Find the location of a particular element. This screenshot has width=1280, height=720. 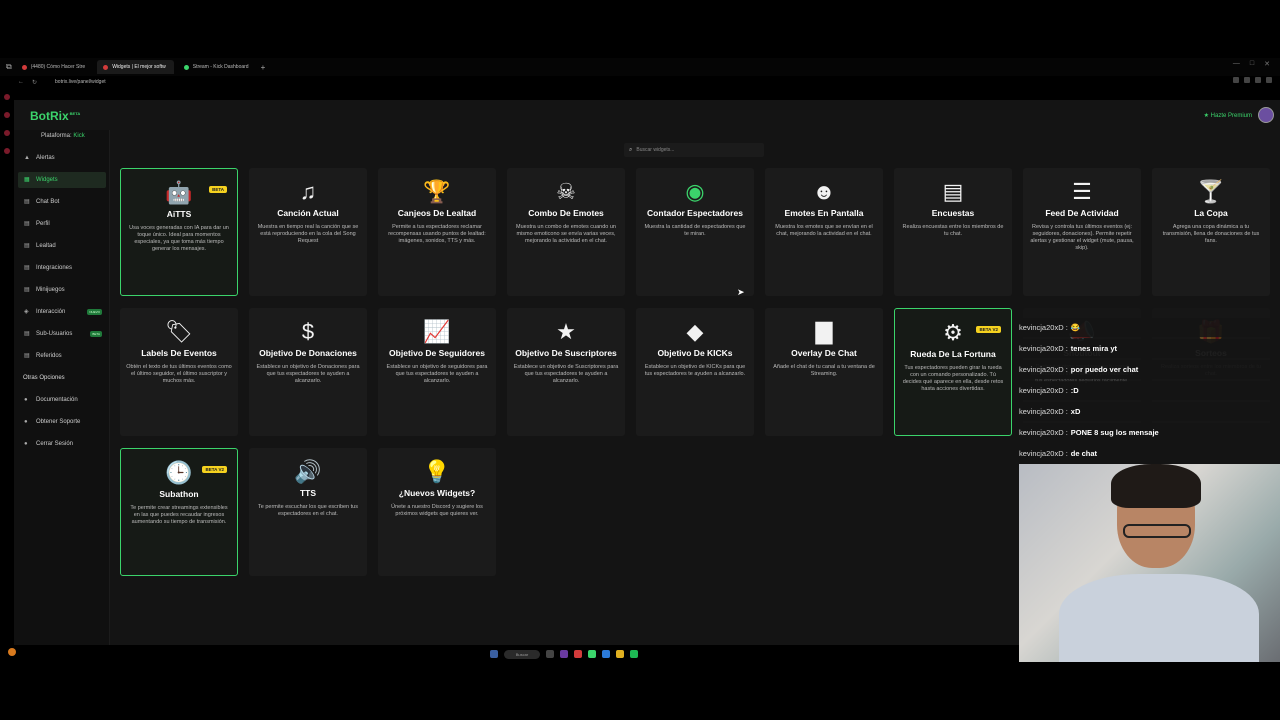

chat-text: por puedo ver chat is located at coordinates (1104, 369).